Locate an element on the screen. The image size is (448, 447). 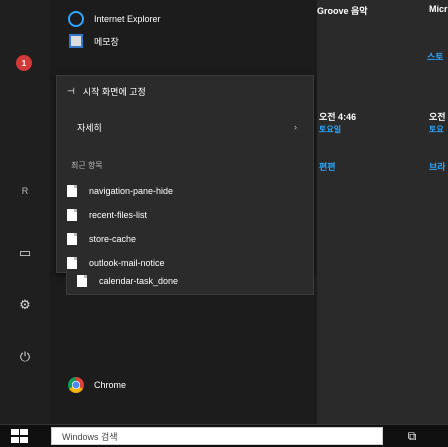
tile-time: 오전 4:46 is located at coordinates (338, 117).